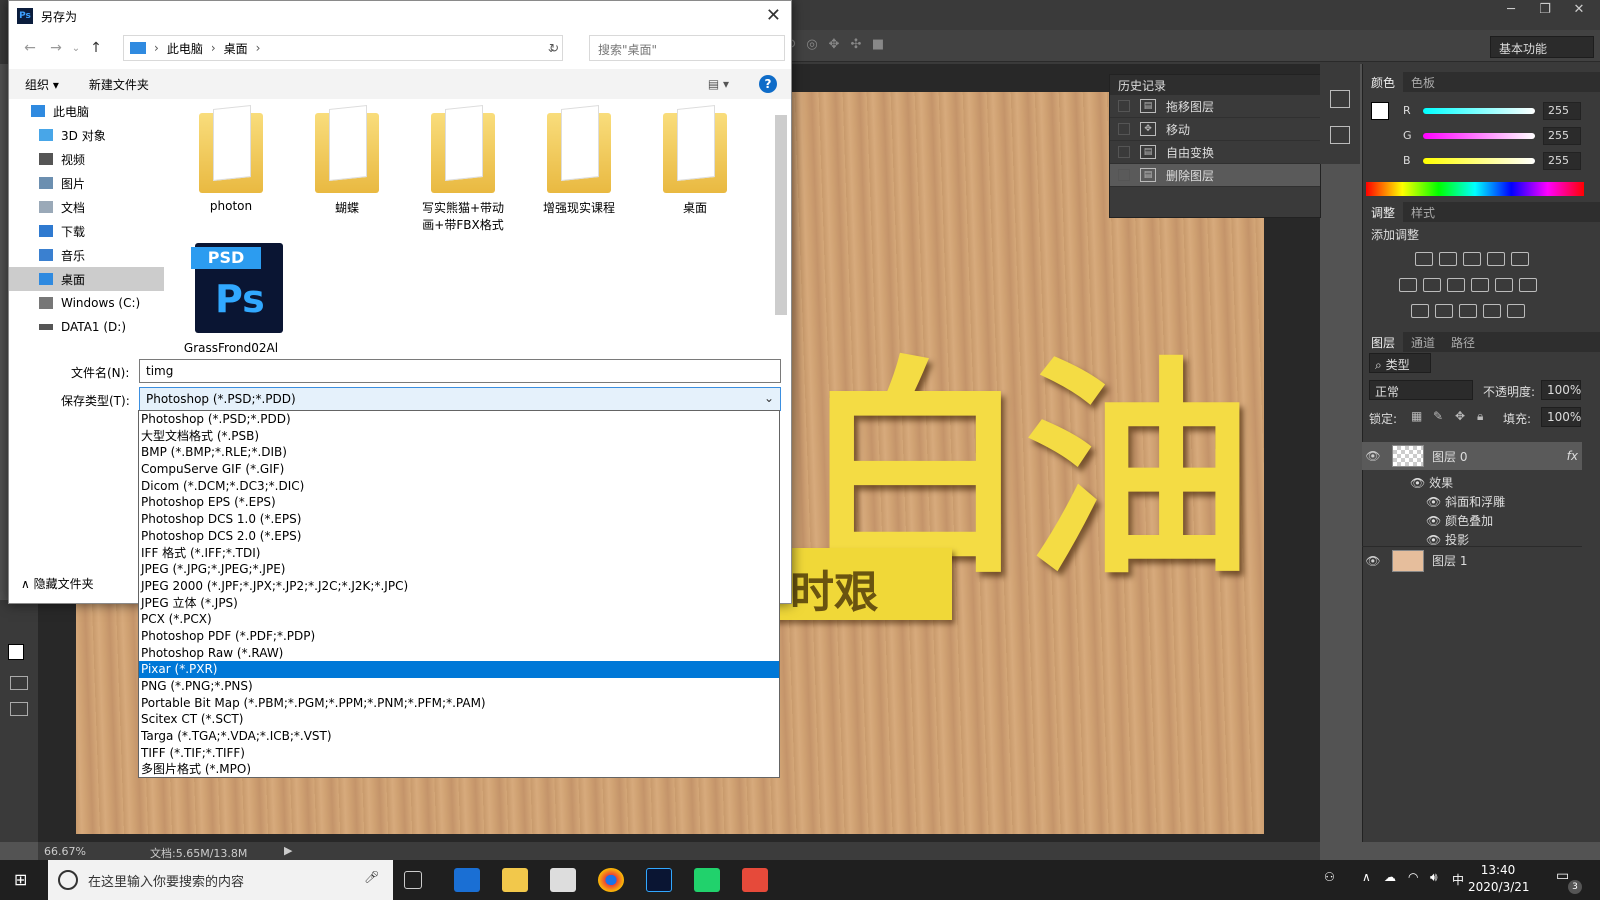 This screenshot has width=1600, height=900. What do you see at coordinates (515, 880) in the screenshot?
I see `file-explorer-icon` at bounding box center [515, 880].